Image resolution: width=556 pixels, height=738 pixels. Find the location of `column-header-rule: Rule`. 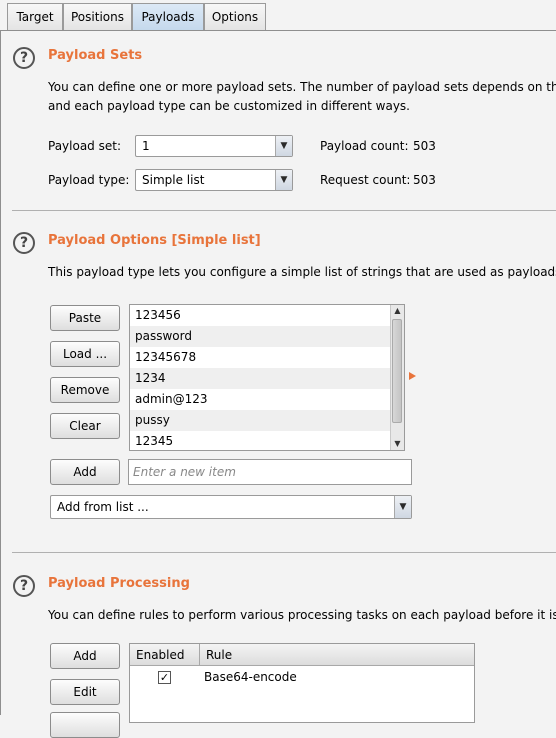

column-header-rule: Rule is located at coordinates (337, 655).